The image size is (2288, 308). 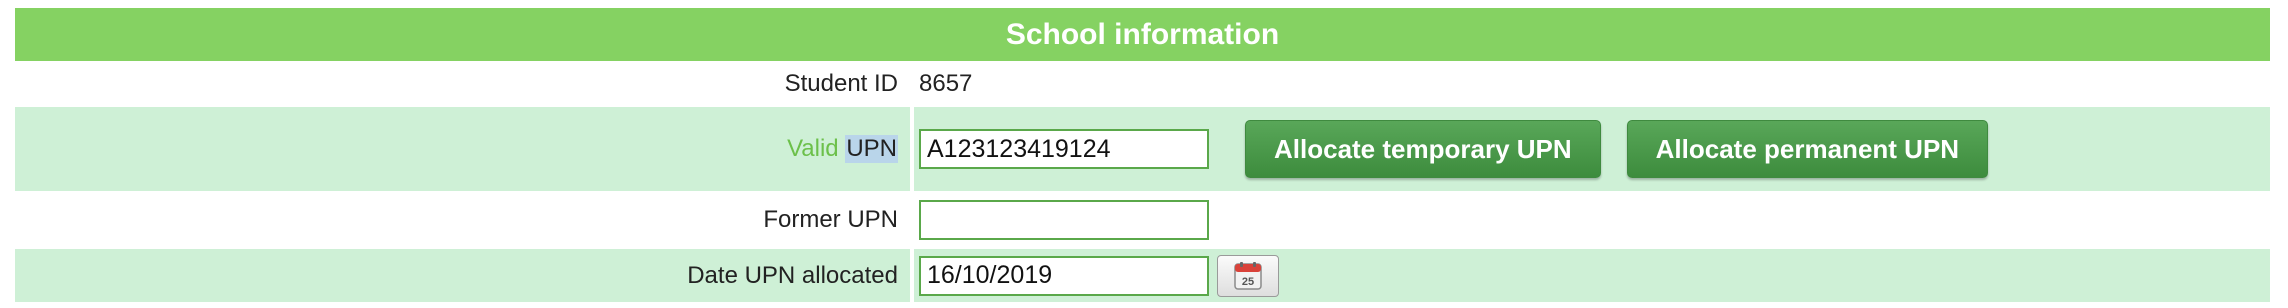 I want to click on date-upn-label: Date UPN allocated, so click(x=792, y=275).